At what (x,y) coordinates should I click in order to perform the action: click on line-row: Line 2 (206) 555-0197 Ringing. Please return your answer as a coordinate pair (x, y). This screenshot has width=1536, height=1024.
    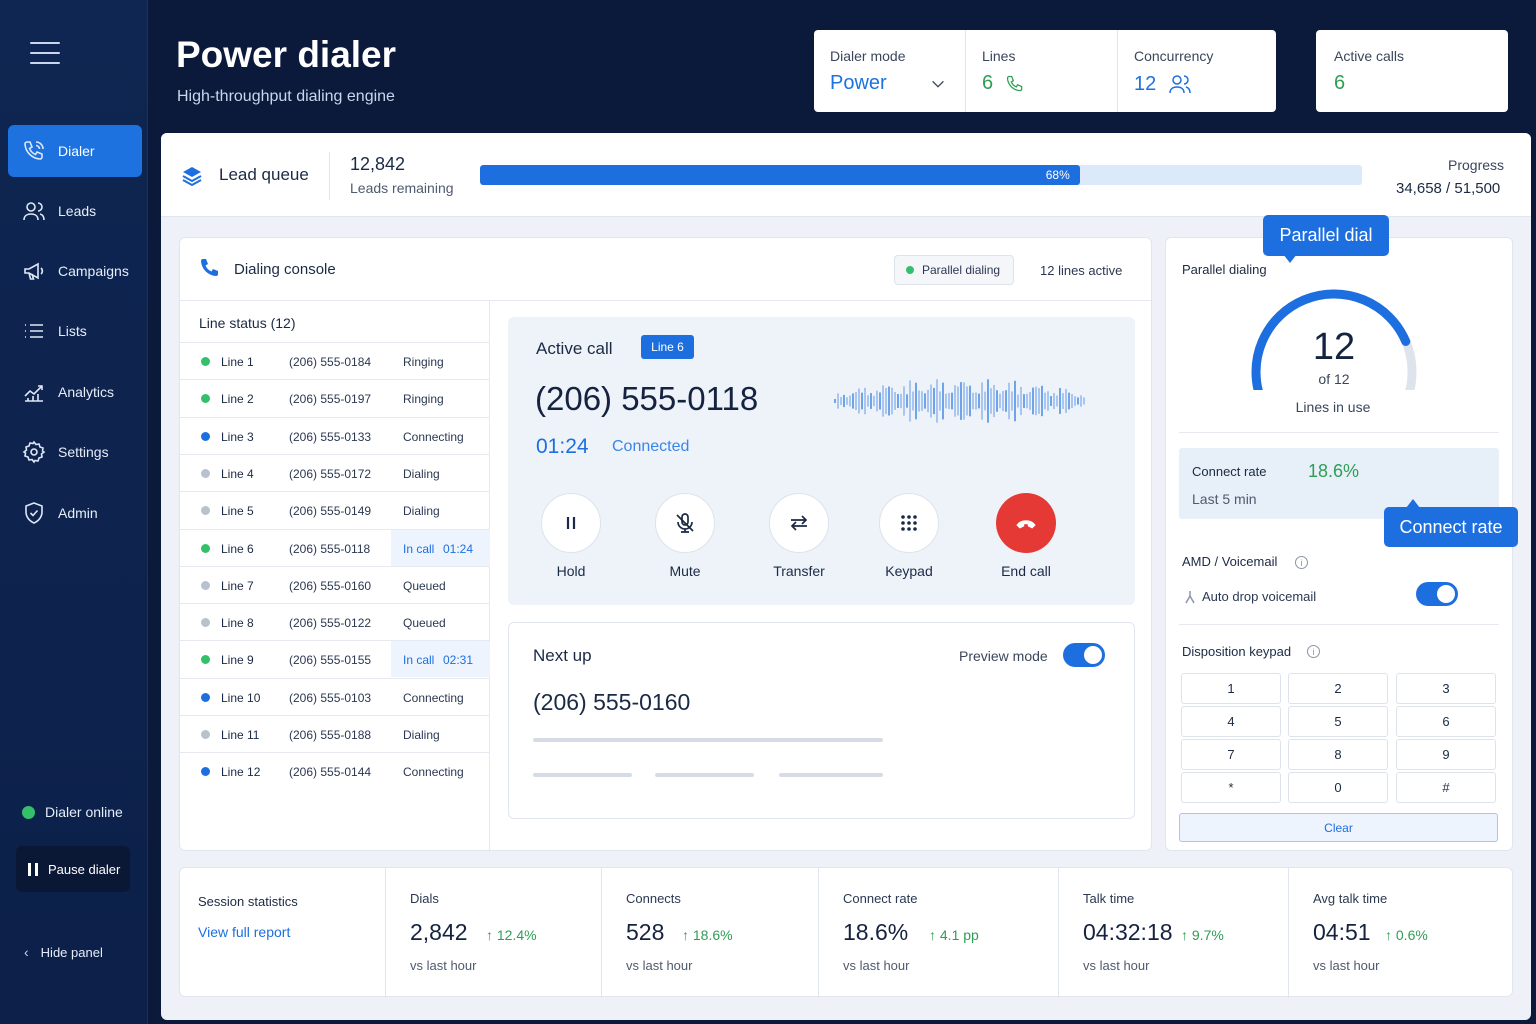
    Looking at the image, I should click on (335, 397).